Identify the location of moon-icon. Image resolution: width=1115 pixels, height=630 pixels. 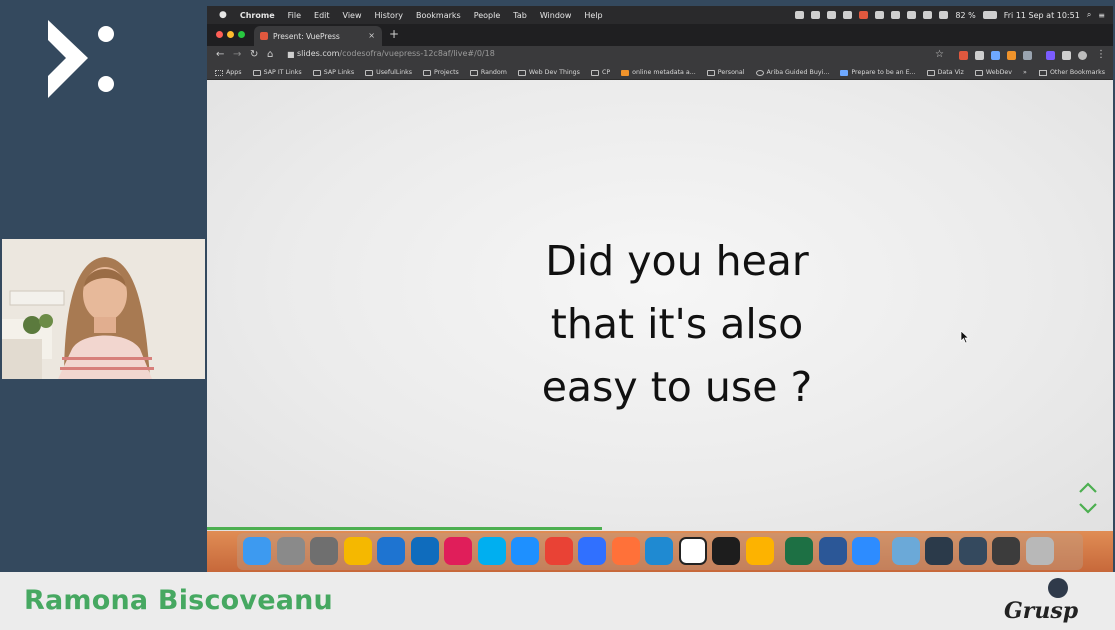
(832, 15).